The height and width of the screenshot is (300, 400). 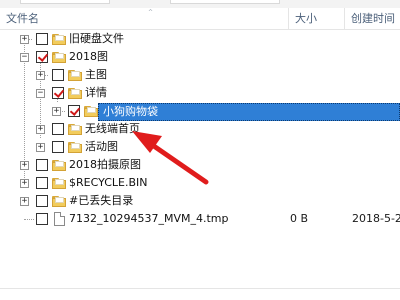 I want to click on toolbar-strip, so click(x=200, y=4).